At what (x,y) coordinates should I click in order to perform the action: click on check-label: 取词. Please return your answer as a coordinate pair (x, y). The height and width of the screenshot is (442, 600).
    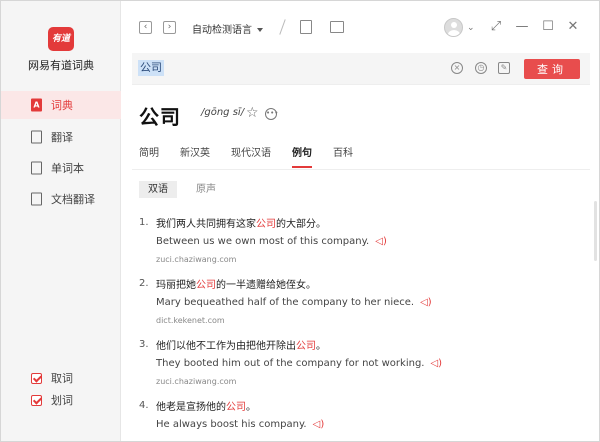
    Looking at the image, I should click on (62, 378).